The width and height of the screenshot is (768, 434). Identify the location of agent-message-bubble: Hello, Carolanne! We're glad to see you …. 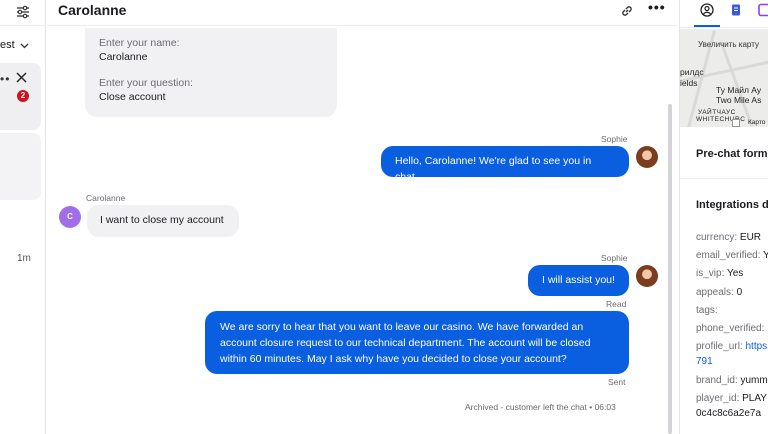
(505, 164).